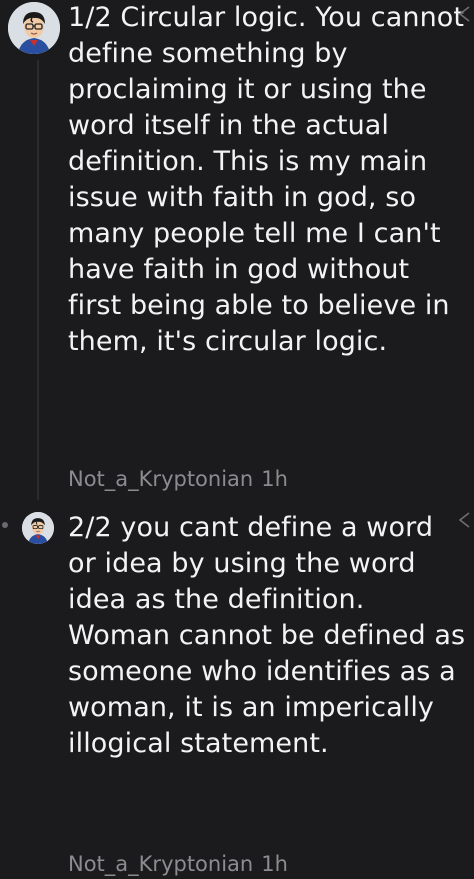  What do you see at coordinates (5, 525) in the screenshot?
I see `thread-dot` at bounding box center [5, 525].